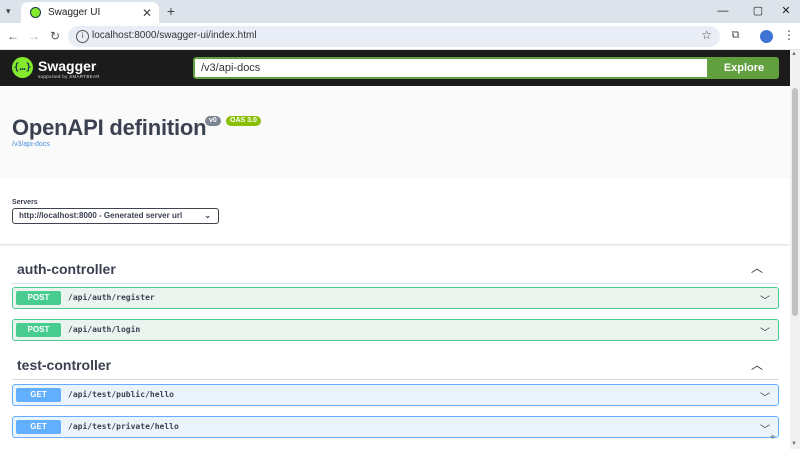 The image size is (800, 449). What do you see at coordinates (207, 215) in the screenshot?
I see `chevron-down-icon: ⌄` at bounding box center [207, 215].